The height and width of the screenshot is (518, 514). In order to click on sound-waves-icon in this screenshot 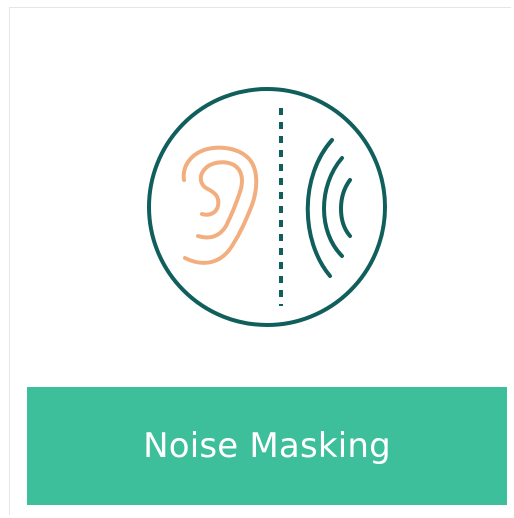, I will do `click(328, 208)`.